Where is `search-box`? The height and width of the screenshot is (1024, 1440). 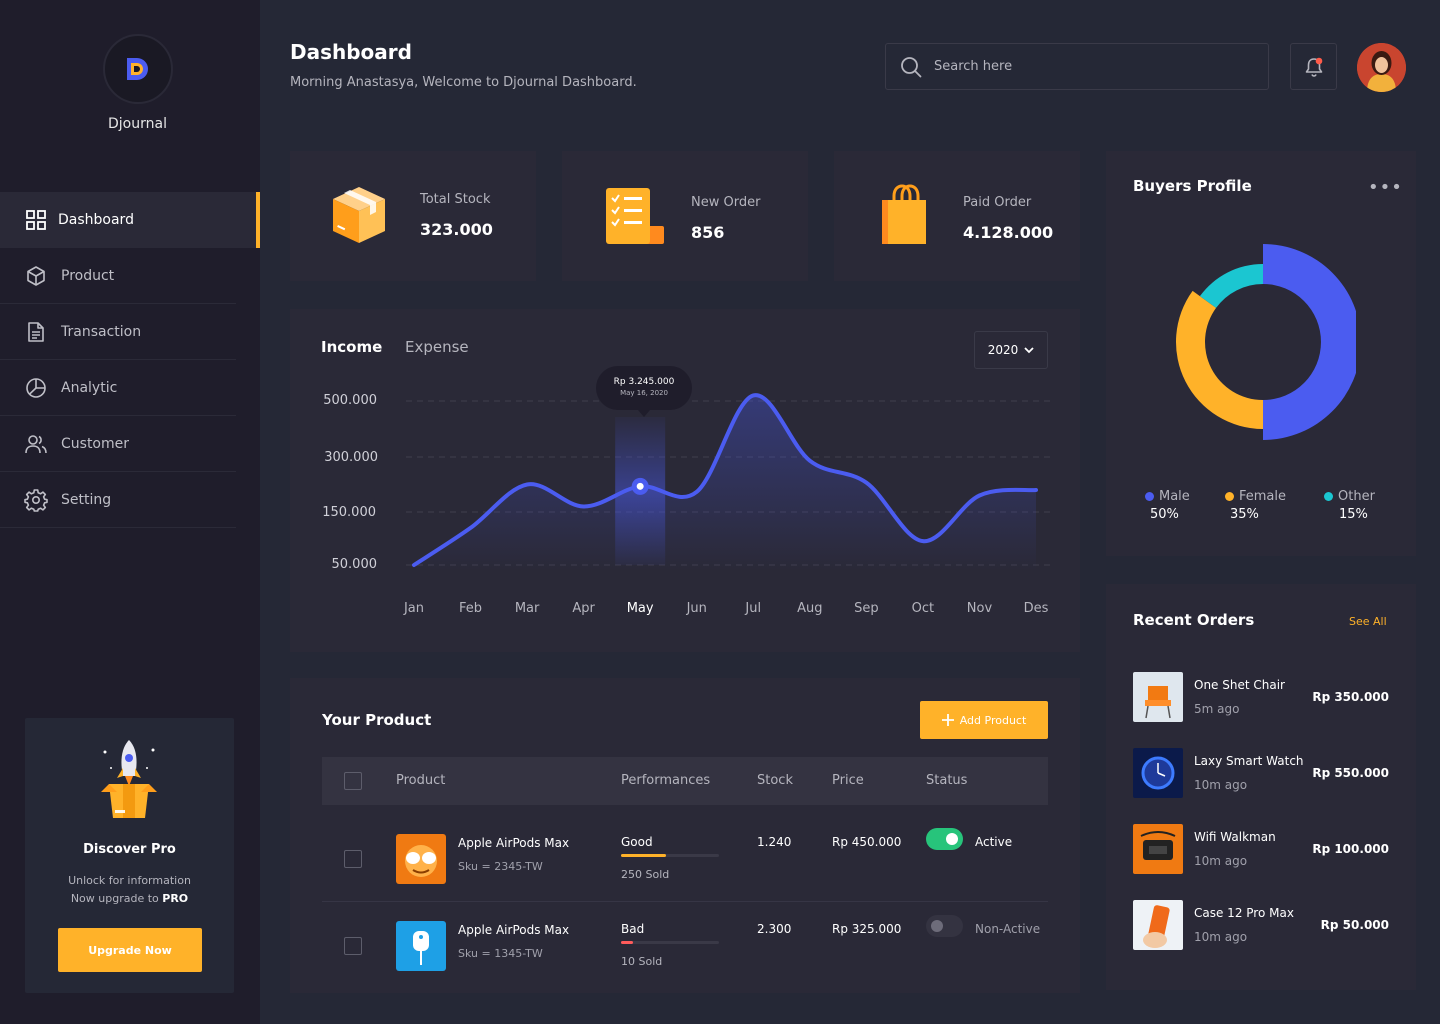 search-box is located at coordinates (1077, 66).